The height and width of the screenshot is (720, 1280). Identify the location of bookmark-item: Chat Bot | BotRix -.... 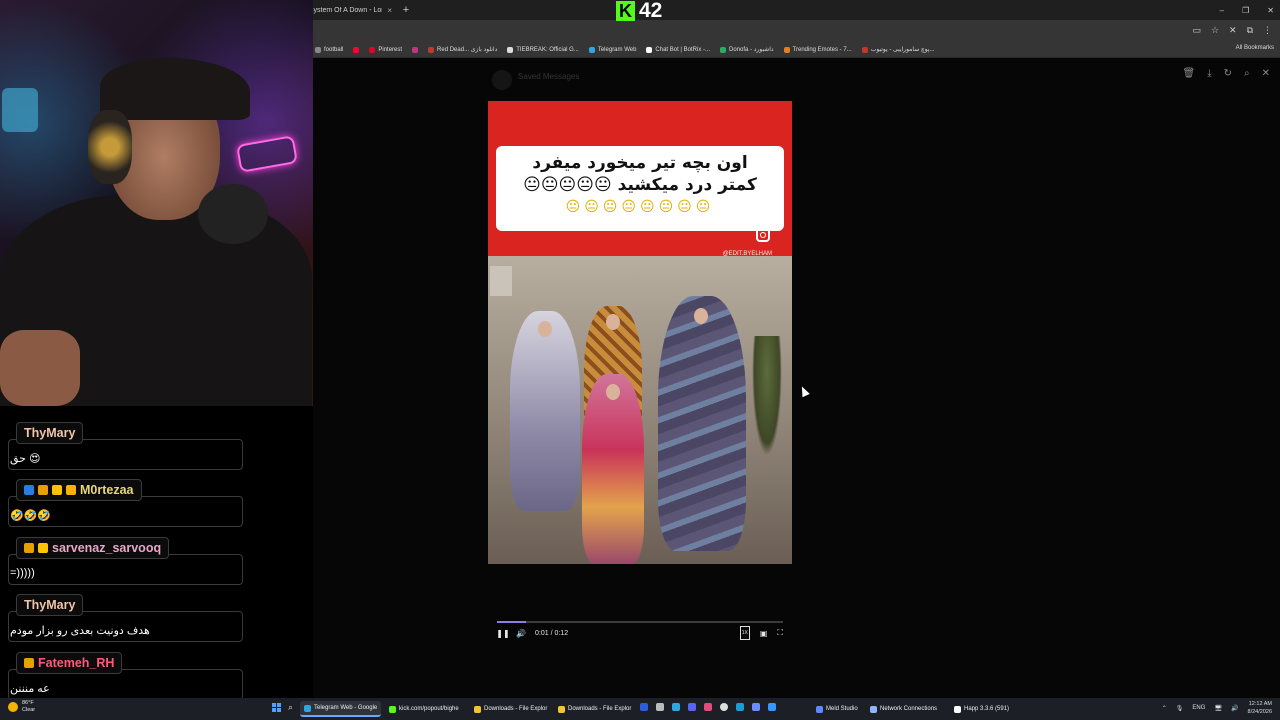
(678, 49).